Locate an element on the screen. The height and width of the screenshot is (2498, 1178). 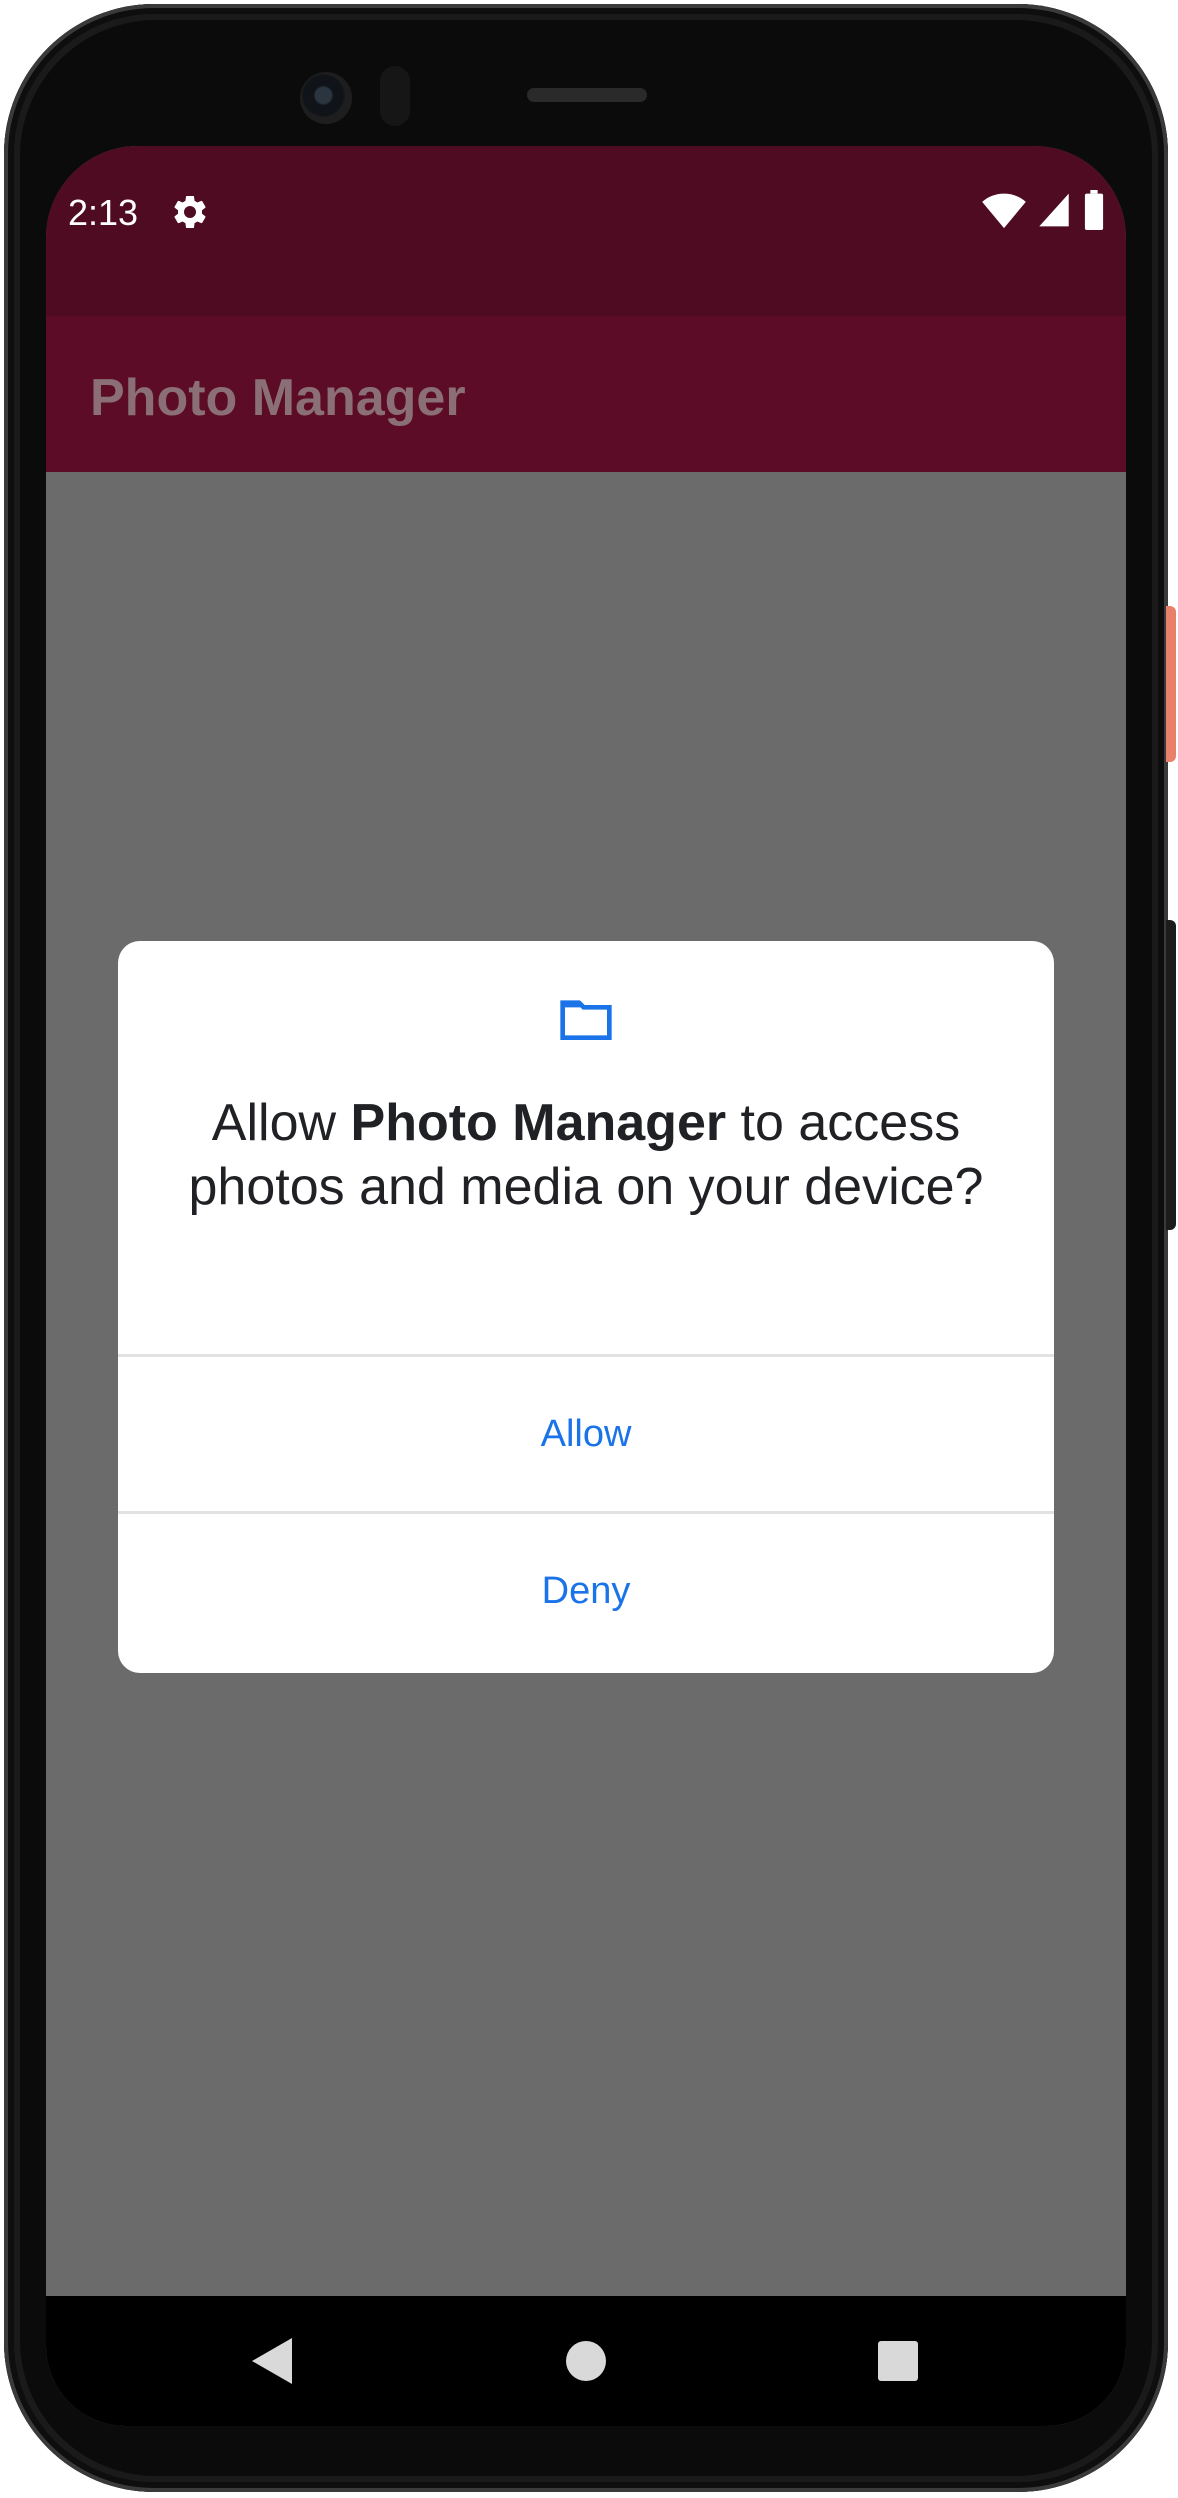
folder-icon is located at coordinates (586, 1019).